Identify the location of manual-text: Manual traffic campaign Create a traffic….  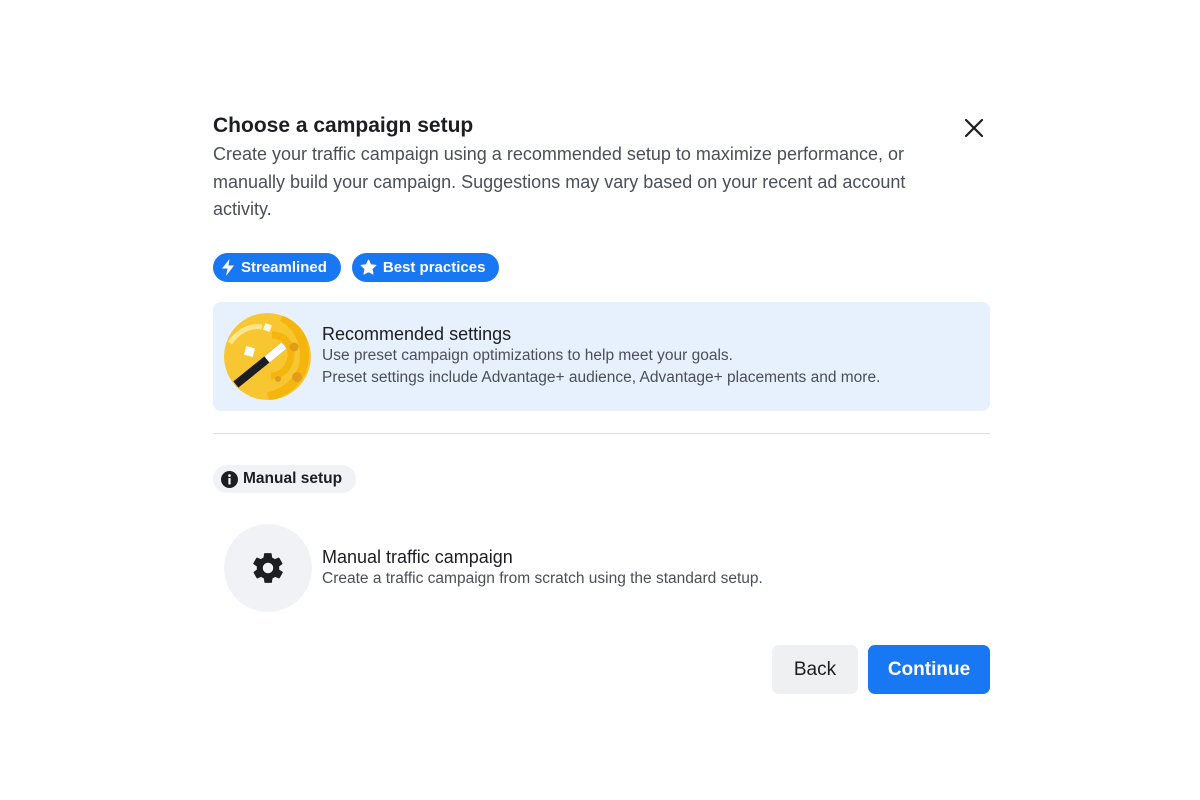
(542, 568).